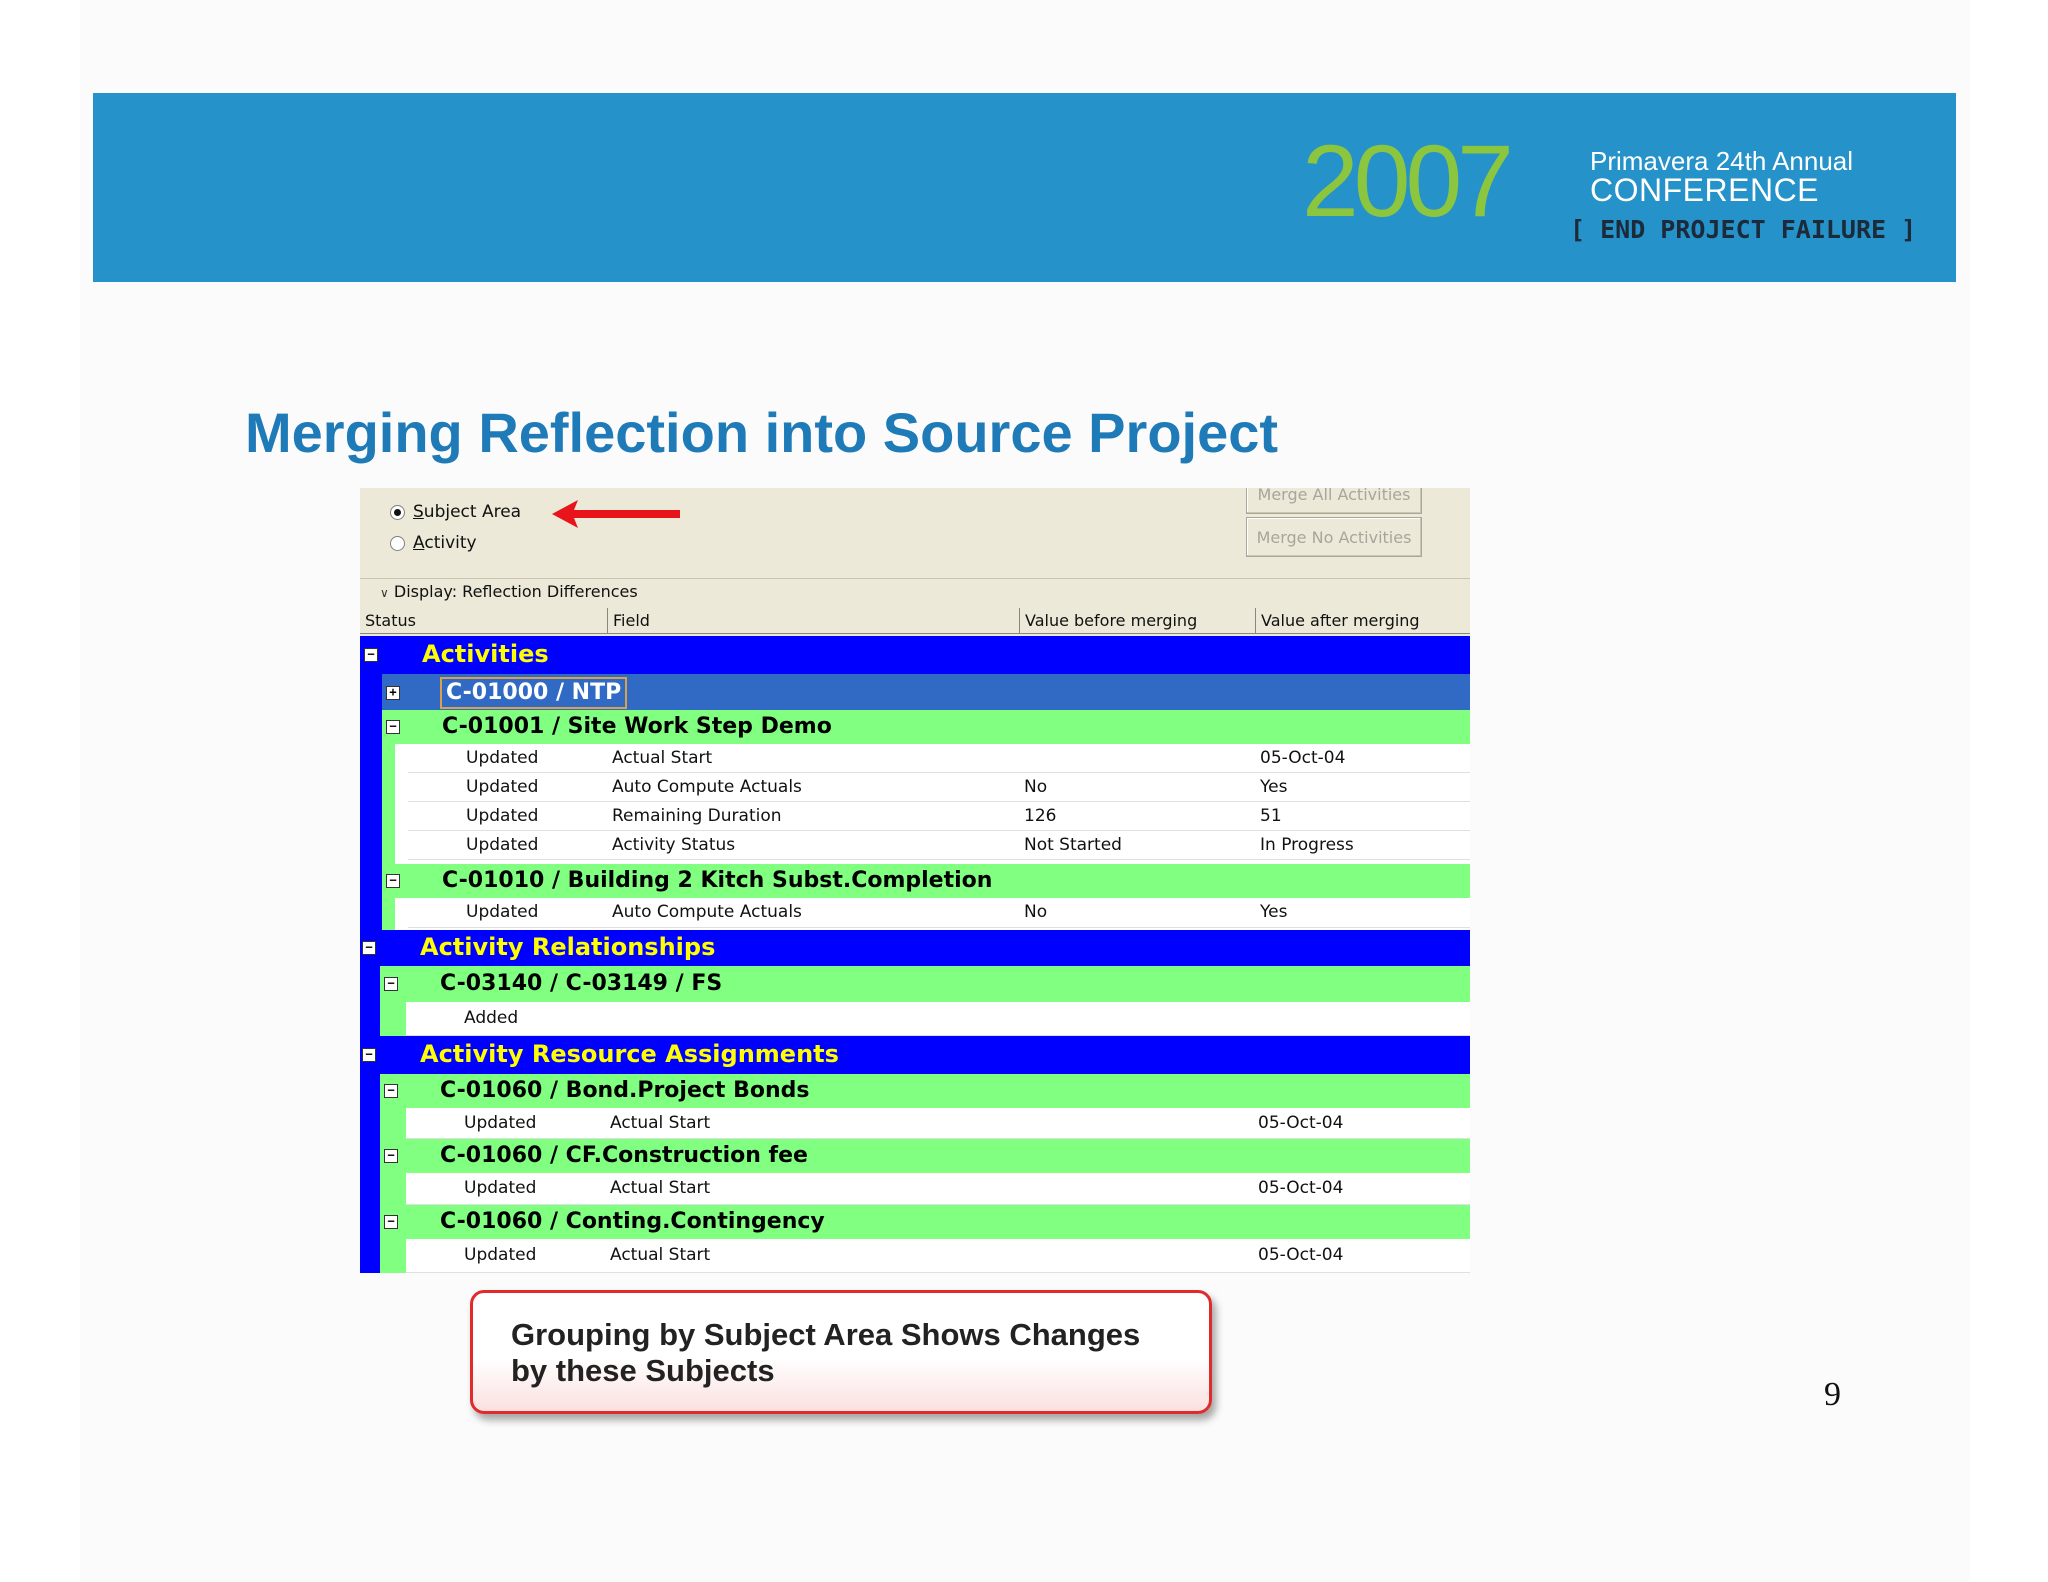 The width and height of the screenshot is (2048, 1582). I want to click on after-cell: 51, so click(1271, 816).